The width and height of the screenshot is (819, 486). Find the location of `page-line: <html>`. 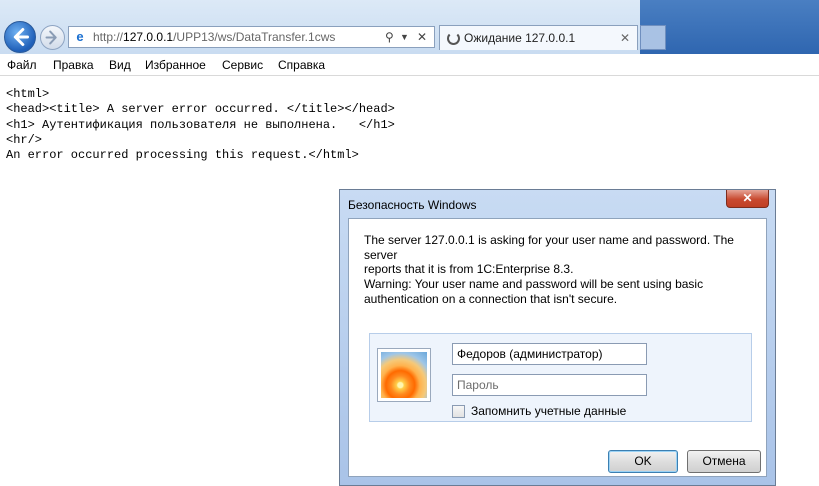

page-line: <html> is located at coordinates (28, 94).